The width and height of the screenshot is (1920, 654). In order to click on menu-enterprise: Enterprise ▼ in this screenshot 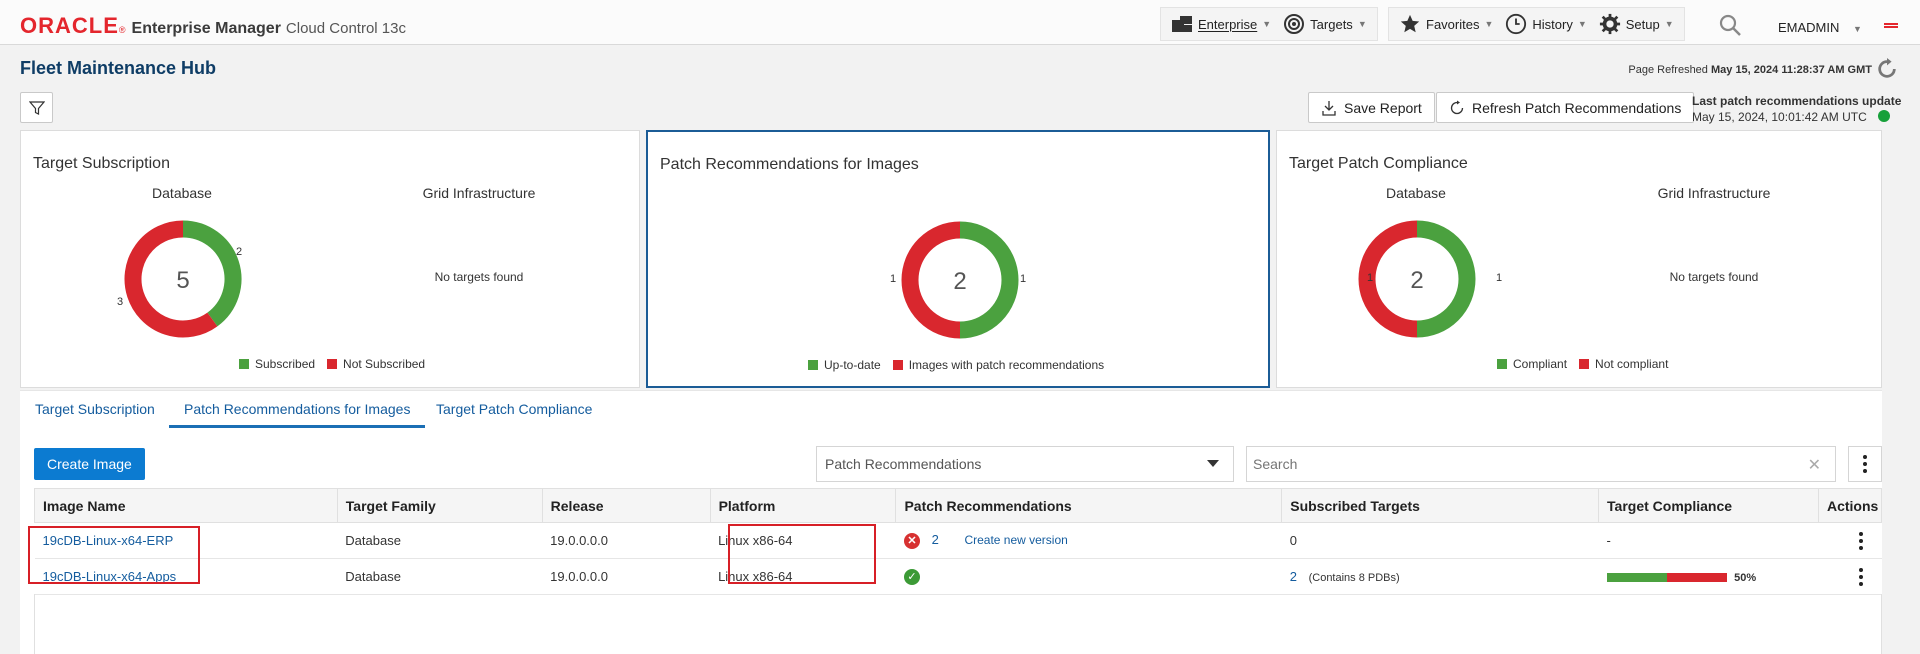, I will do `click(1221, 24)`.